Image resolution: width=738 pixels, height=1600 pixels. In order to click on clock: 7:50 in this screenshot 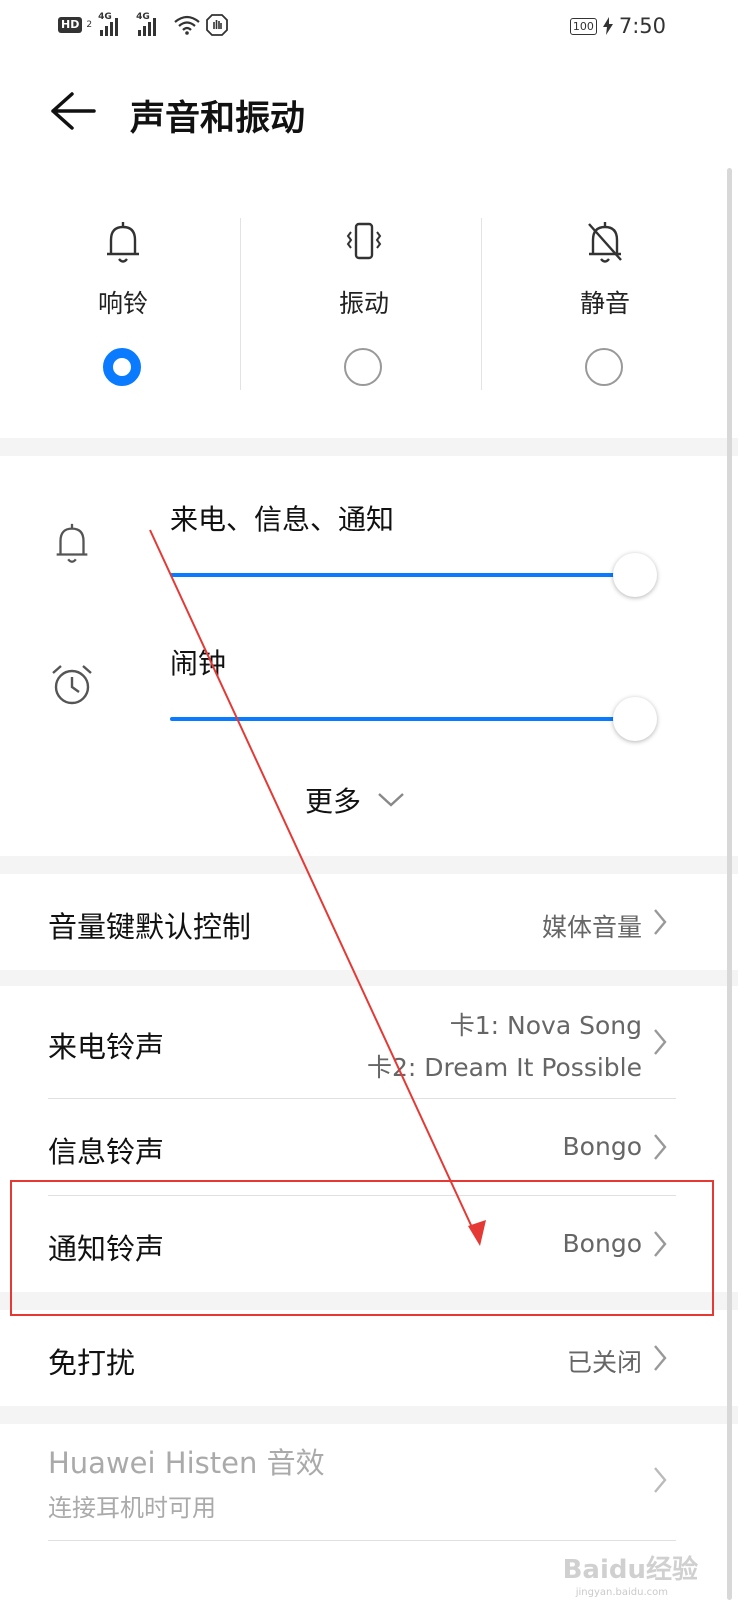, I will do `click(642, 26)`.